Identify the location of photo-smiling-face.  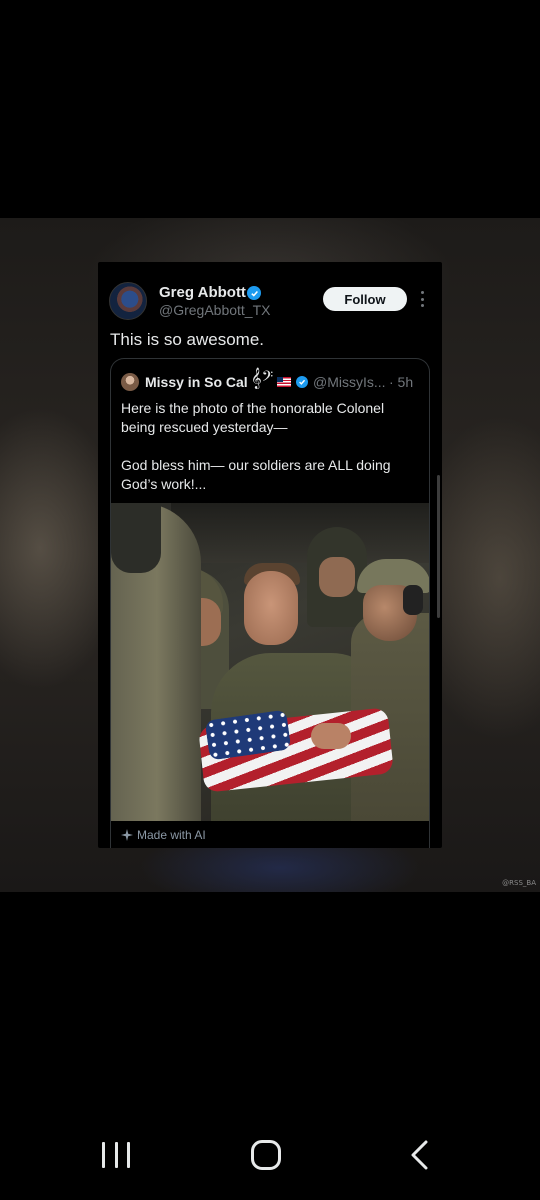
(271, 608).